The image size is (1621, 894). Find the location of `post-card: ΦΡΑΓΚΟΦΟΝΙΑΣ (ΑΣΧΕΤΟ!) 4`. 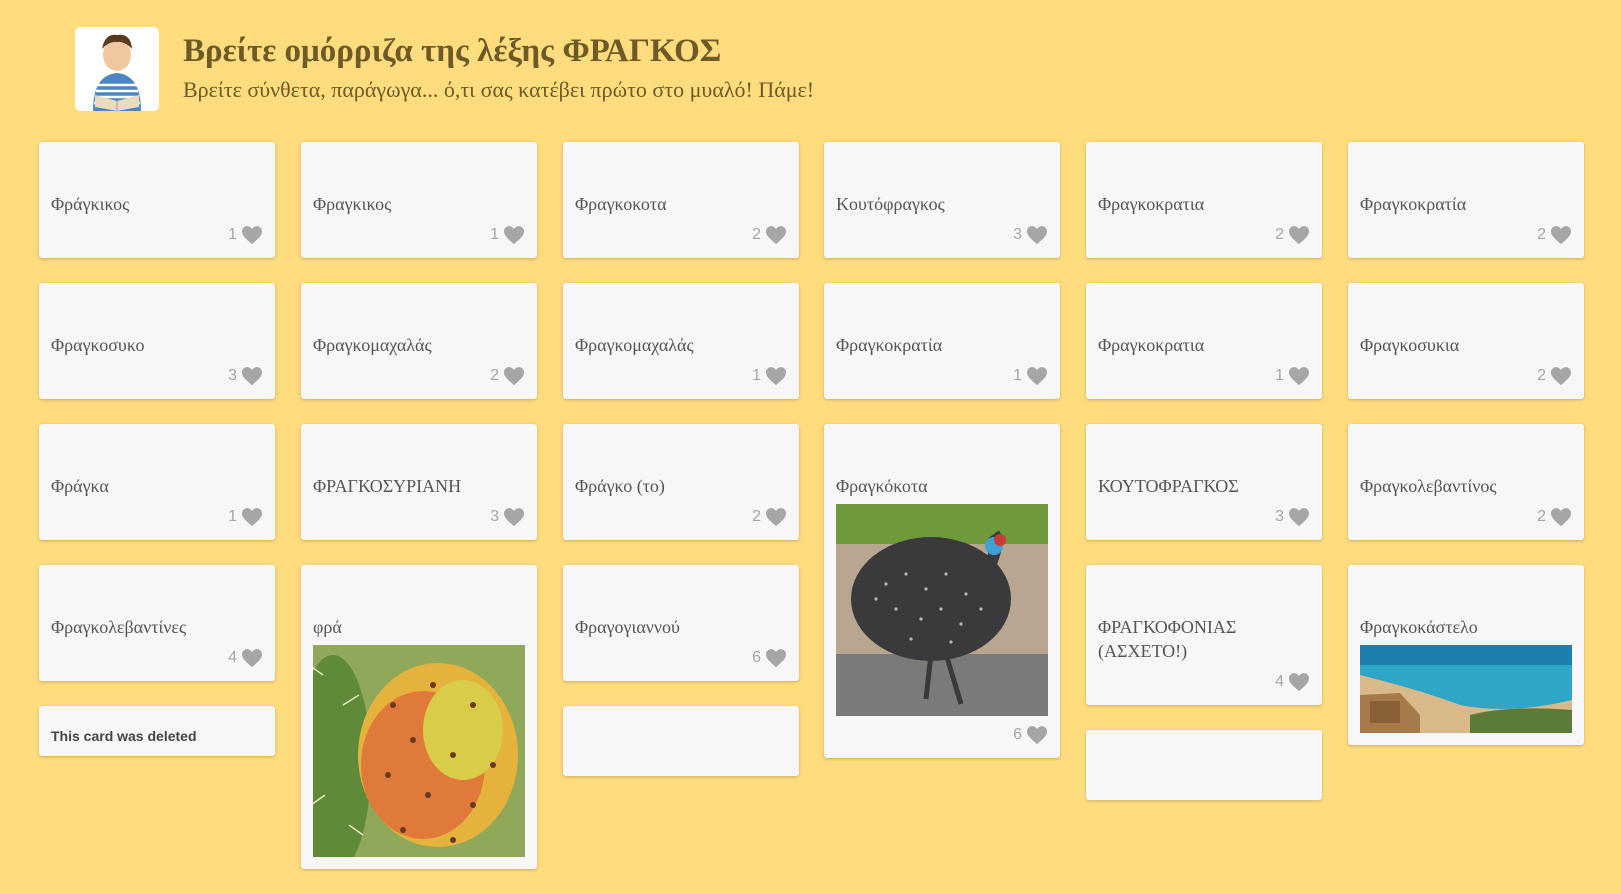

post-card: ΦΡΑΓΚΟΦΟΝΙΑΣ (ΑΣΧΕΤΟ!) 4 is located at coordinates (1204, 635).